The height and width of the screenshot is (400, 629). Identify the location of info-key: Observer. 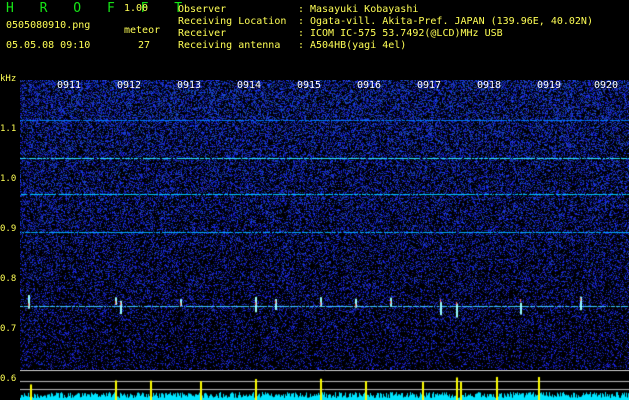
(202, 9).